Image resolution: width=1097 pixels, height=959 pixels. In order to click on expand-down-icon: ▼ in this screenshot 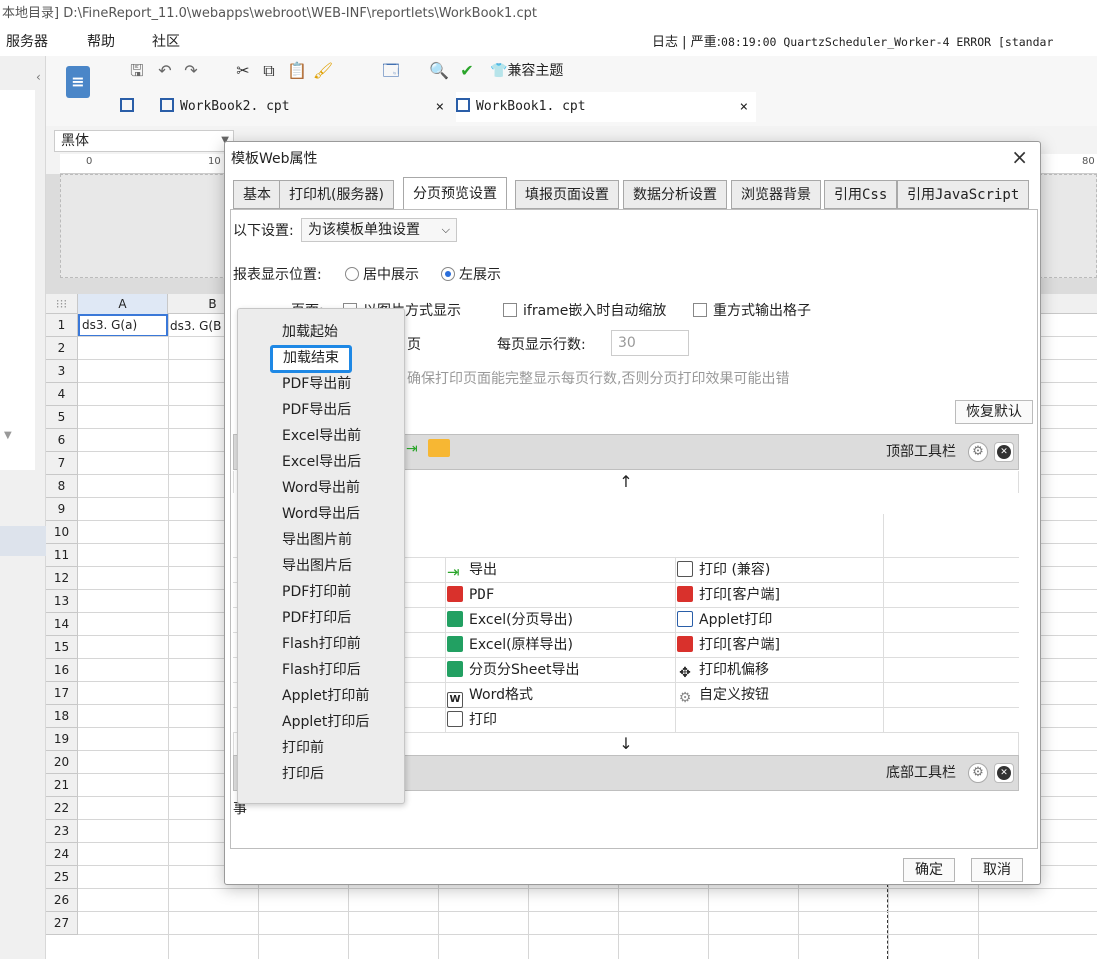, I will do `click(8, 435)`.